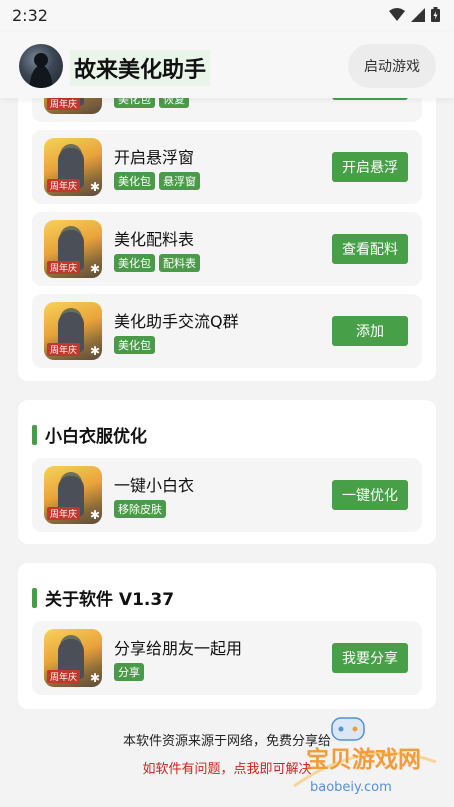 The width and height of the screenshot is (454, 807). I want to click on item-name: 分享给朋友一起用, so click(178, 648).